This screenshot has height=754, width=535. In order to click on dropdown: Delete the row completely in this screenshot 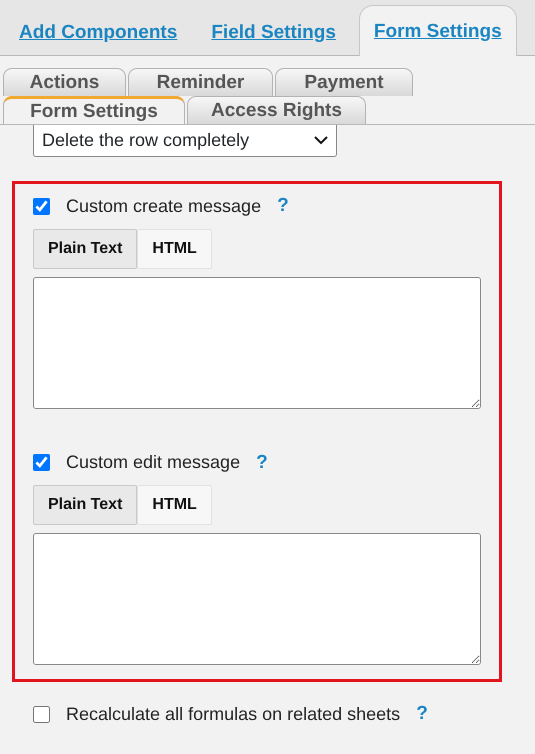, I will do `click(185, 141)`.